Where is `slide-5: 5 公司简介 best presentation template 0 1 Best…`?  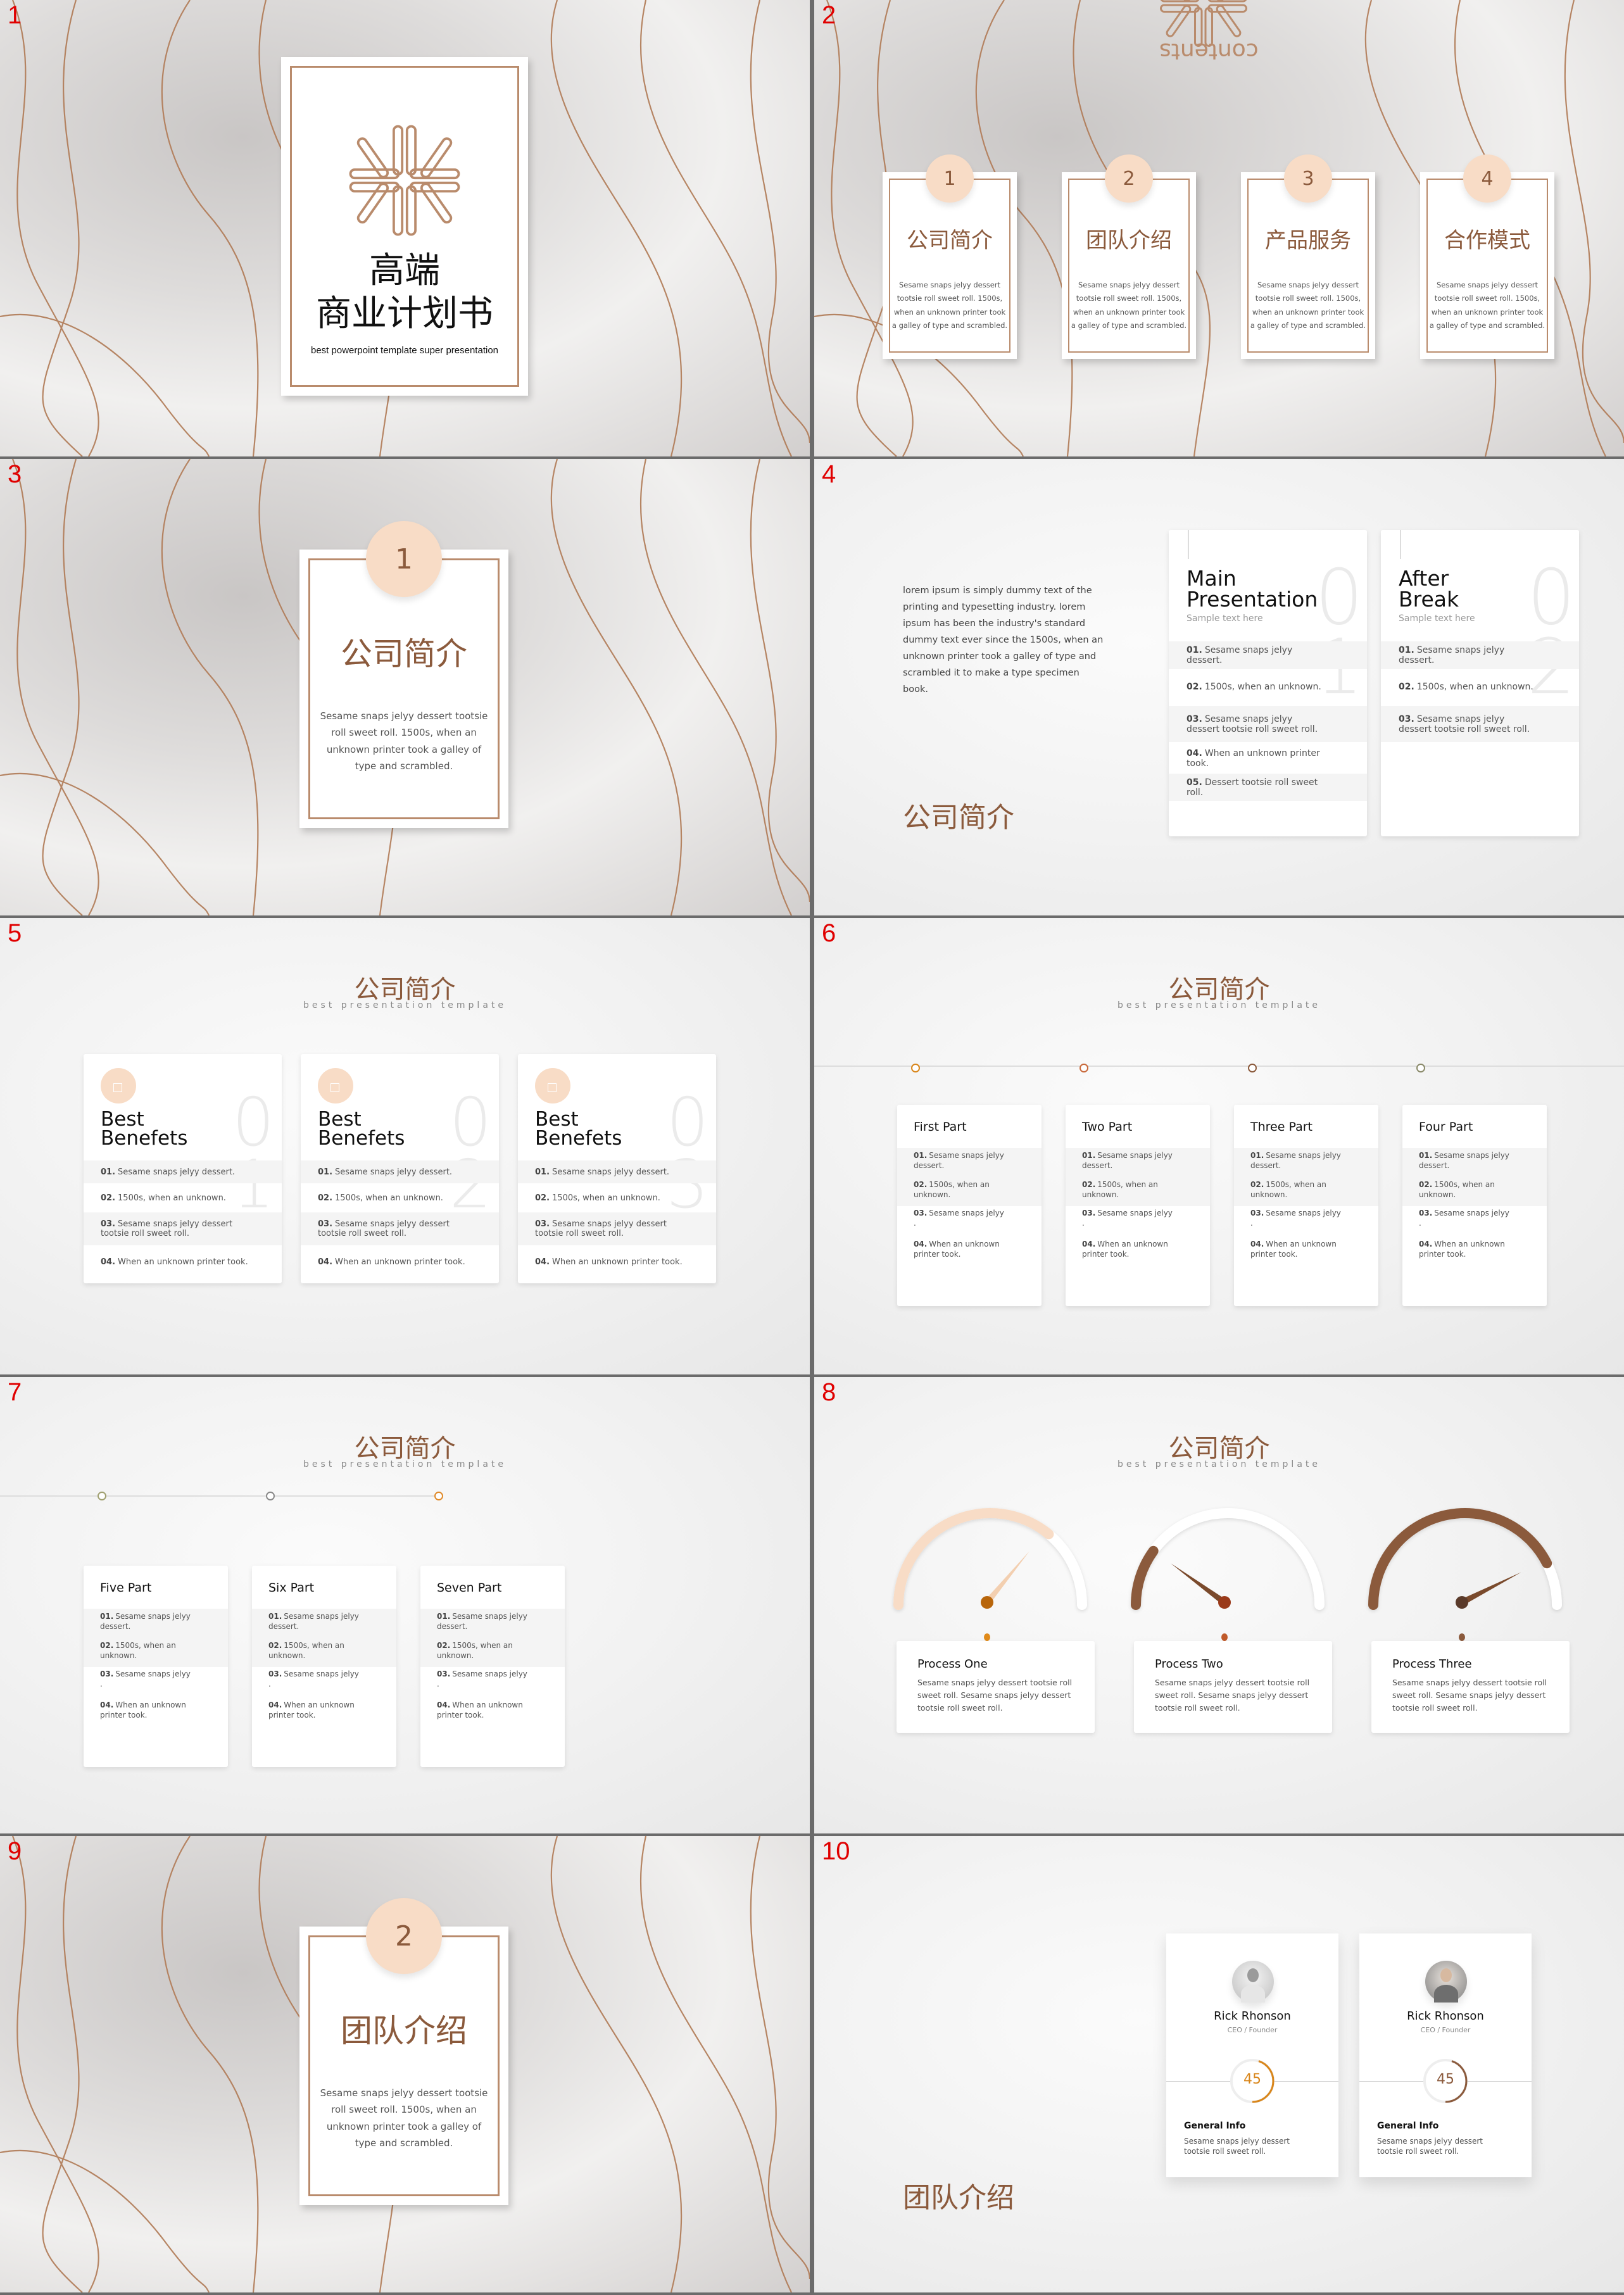 slide-5: 5 公司简介 best presentation template 0 1 Best… is located at coordinates (405, 1146).